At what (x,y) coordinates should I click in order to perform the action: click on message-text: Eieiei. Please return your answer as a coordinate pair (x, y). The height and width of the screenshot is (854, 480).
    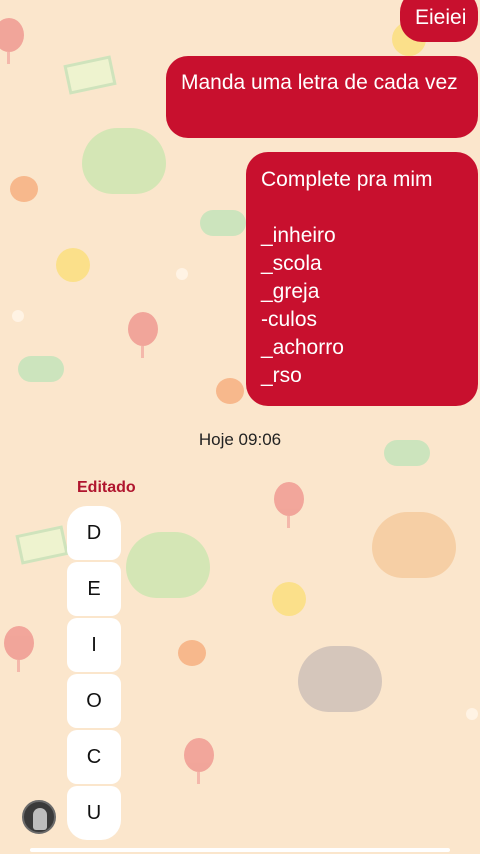
    Looking at the image, I should click on (441, 17).